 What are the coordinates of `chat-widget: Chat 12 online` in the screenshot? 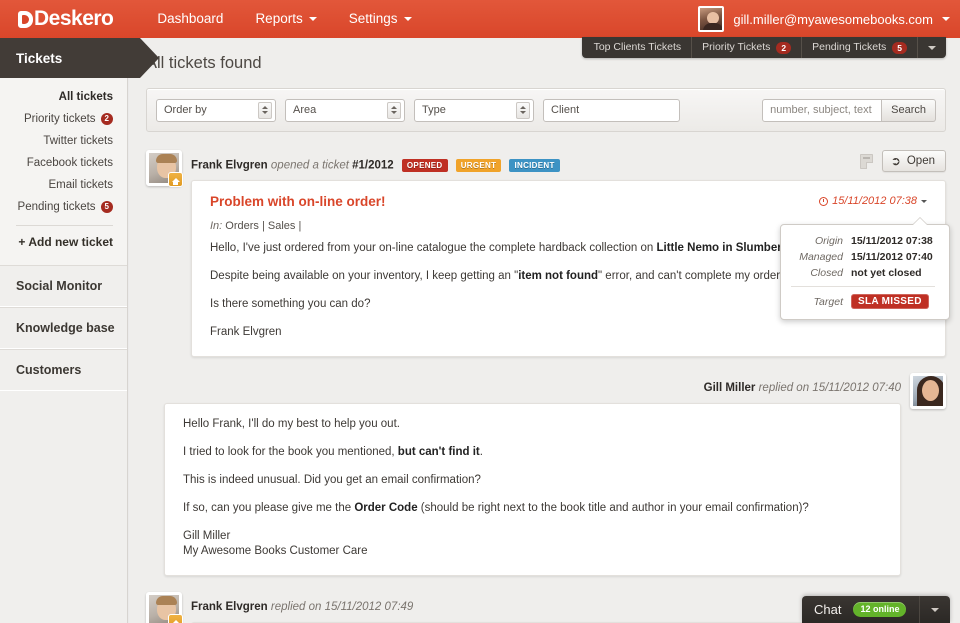 It's located at (876, 609).